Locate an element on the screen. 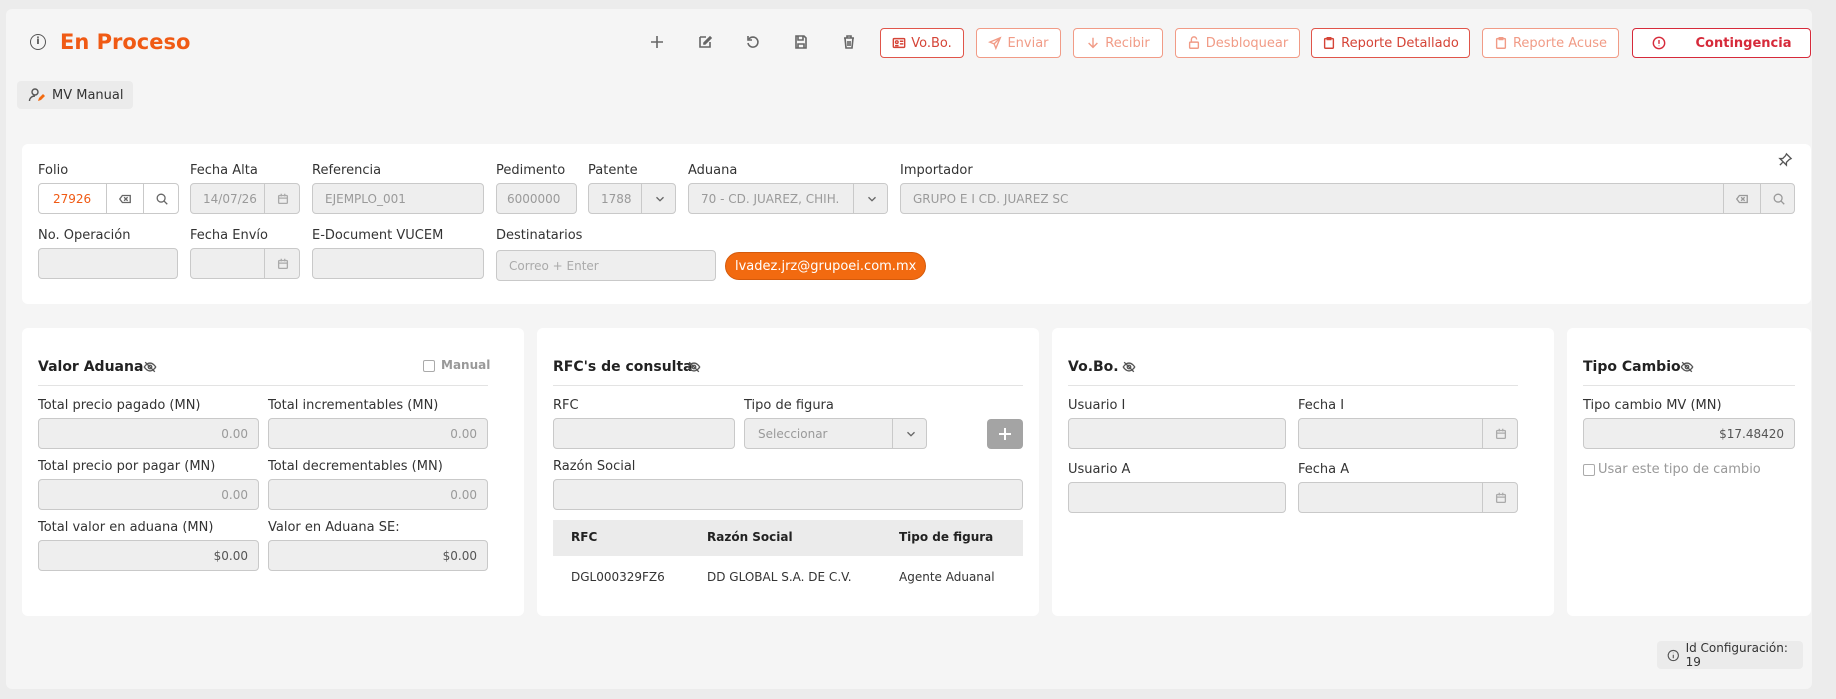 The height and width of the screenshot is (699, 1836). total-por-pagar-field: 0.00 is located at coordinates (148, 494).